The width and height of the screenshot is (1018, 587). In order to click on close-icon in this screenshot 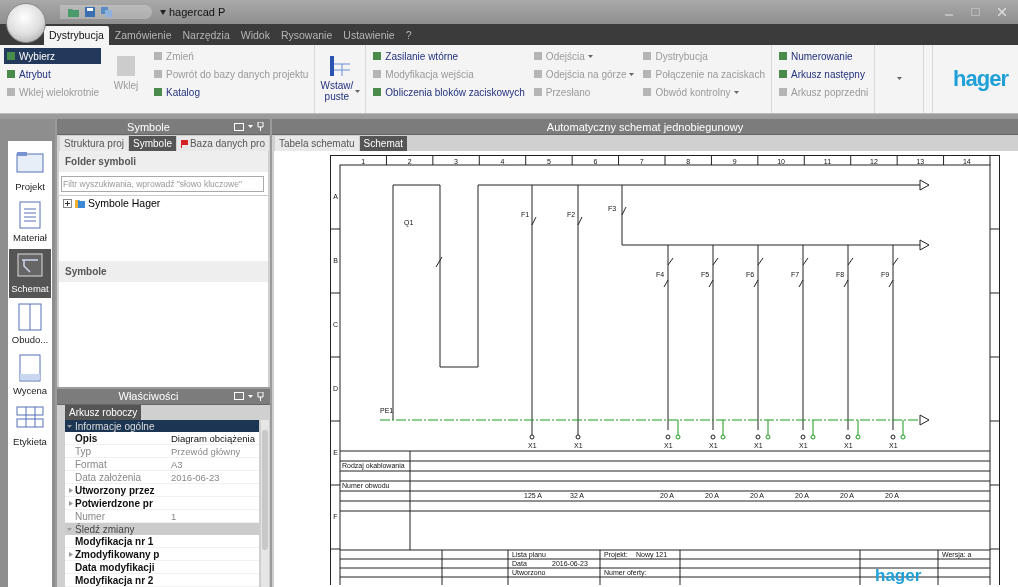, I will do `click(1002, 12)`.